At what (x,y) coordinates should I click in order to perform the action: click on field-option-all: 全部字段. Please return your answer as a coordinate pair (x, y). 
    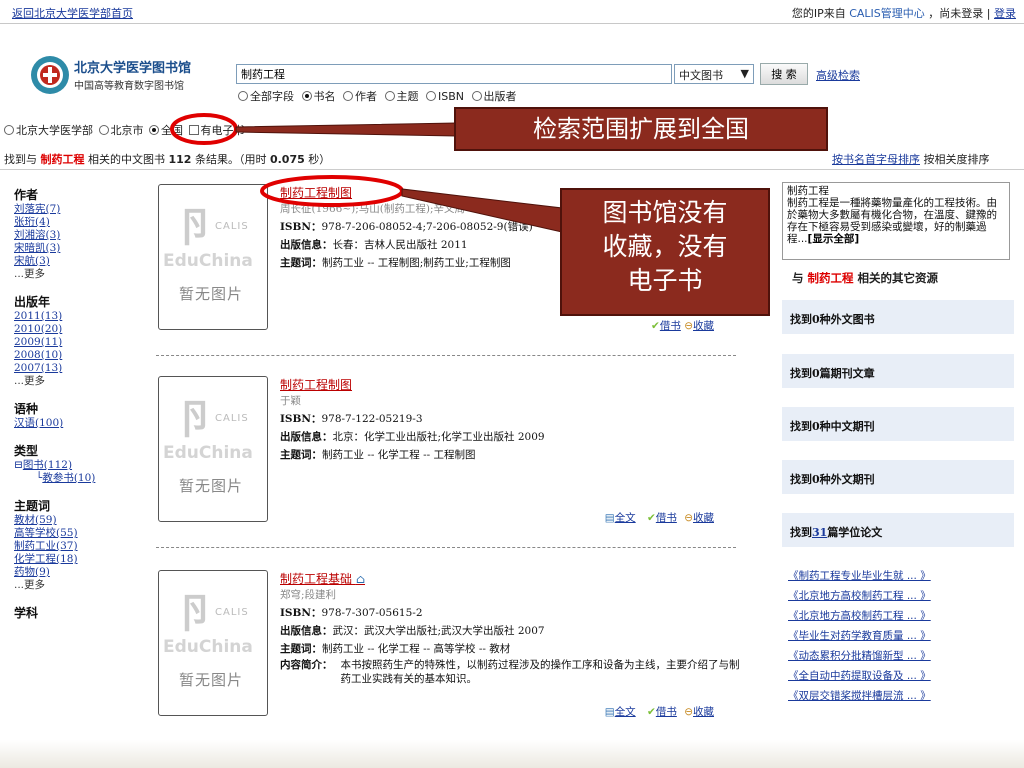
    Looking at the image, I should click on (266, 96).